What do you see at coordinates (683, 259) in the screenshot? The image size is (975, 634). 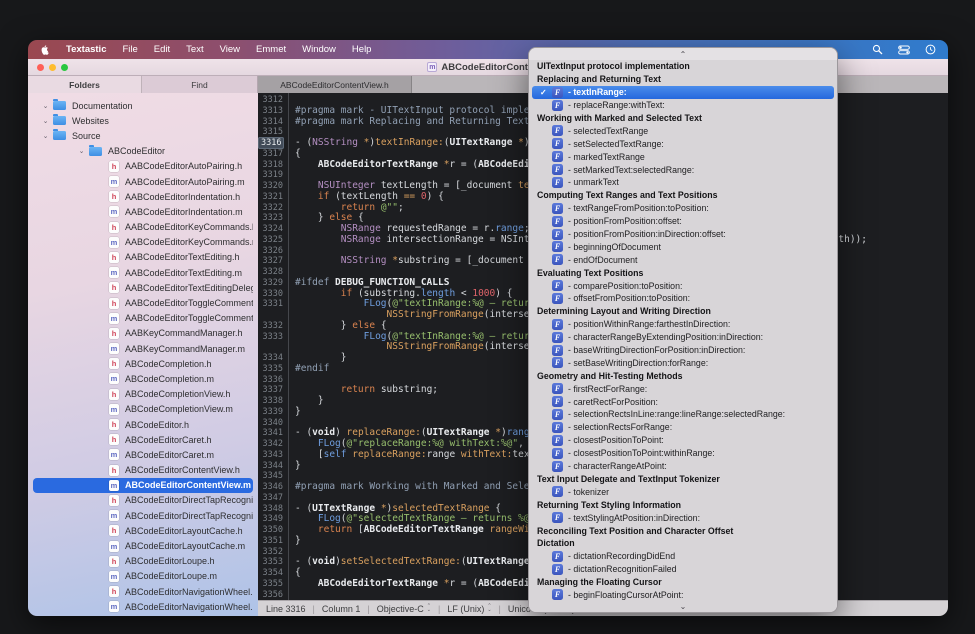 I see `symbol-item: ✓F - endOfDocument` at bounding box center [683, 259].